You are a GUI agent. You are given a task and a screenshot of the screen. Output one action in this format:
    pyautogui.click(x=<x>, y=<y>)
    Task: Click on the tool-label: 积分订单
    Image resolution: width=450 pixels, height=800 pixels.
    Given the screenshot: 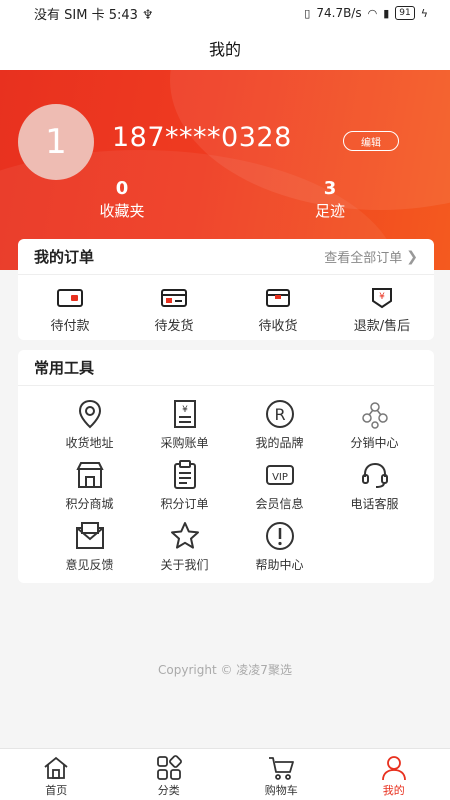 What is the action you would take?
    pyautogui.click(x=184, y=504)
    